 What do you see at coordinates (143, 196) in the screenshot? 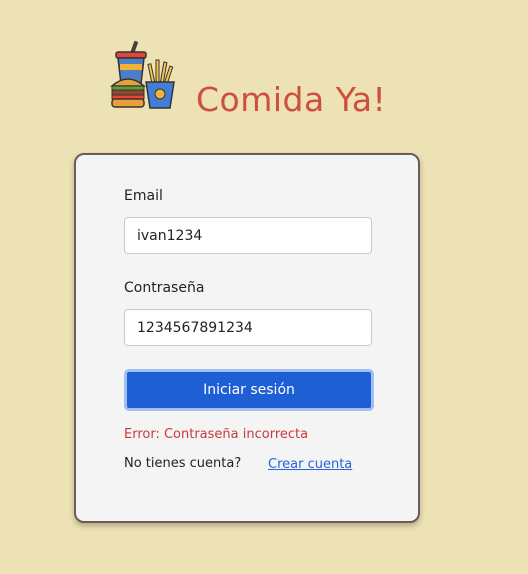
I see `email-label: Email` at bounding box center [143, 196].